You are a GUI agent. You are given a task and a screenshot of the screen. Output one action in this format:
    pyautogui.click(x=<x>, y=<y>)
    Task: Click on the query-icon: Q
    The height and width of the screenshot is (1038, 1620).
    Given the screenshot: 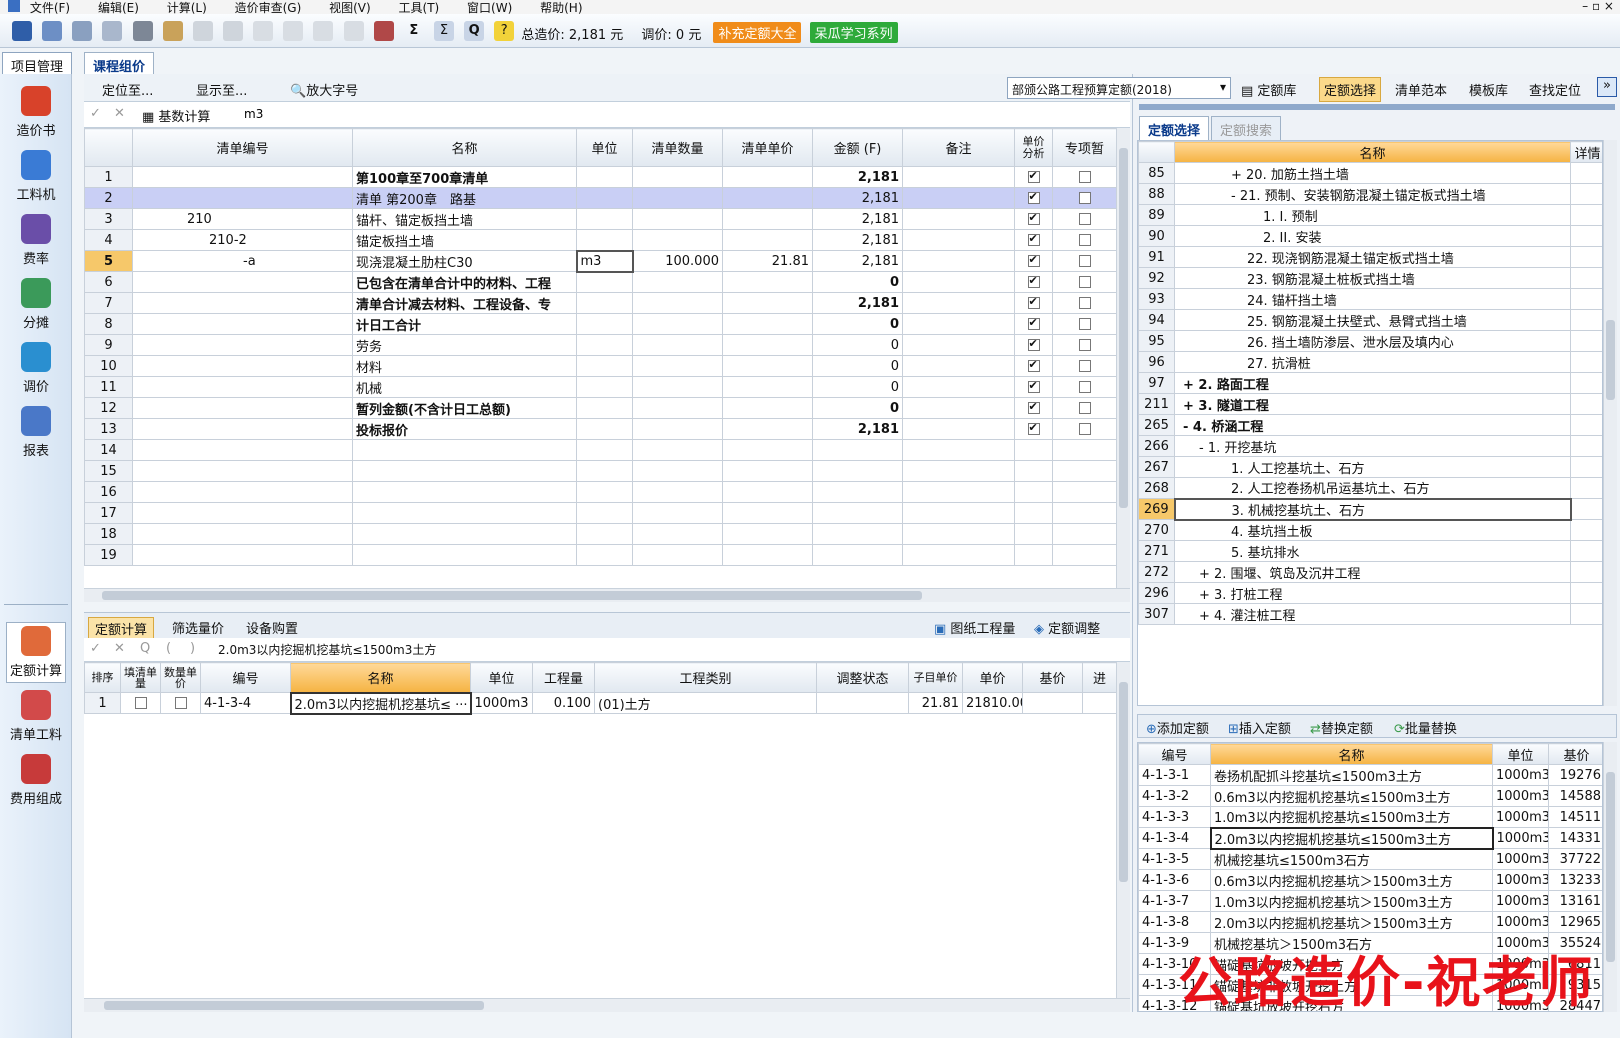 What is the action you would take?
    pyautogui.click(x=145, y=648)
    